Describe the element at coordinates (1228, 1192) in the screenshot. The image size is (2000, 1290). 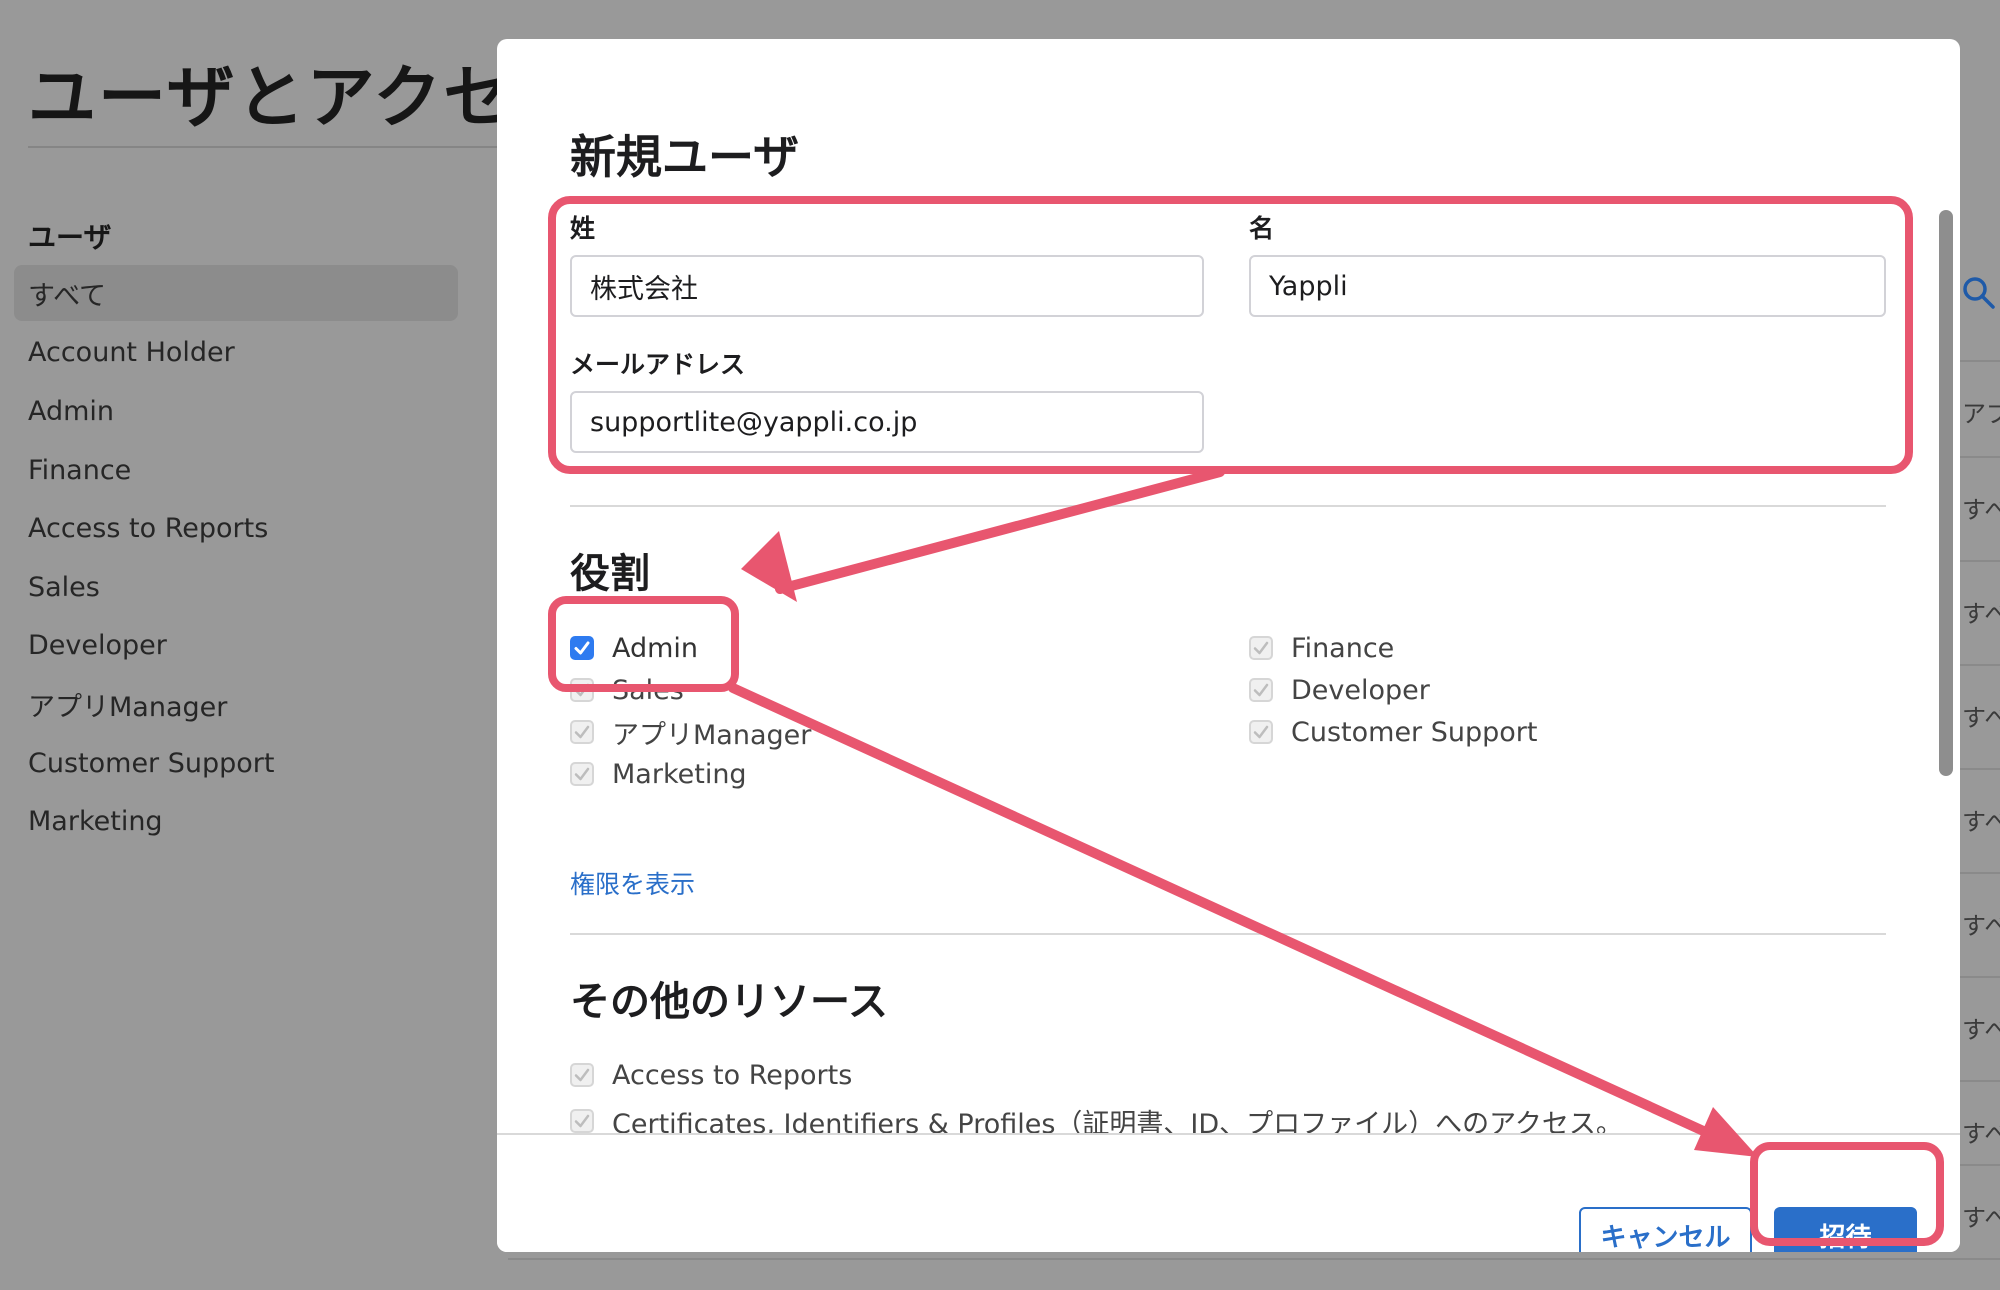
I see `dialog-footer: キャンセル 招待` at that location.